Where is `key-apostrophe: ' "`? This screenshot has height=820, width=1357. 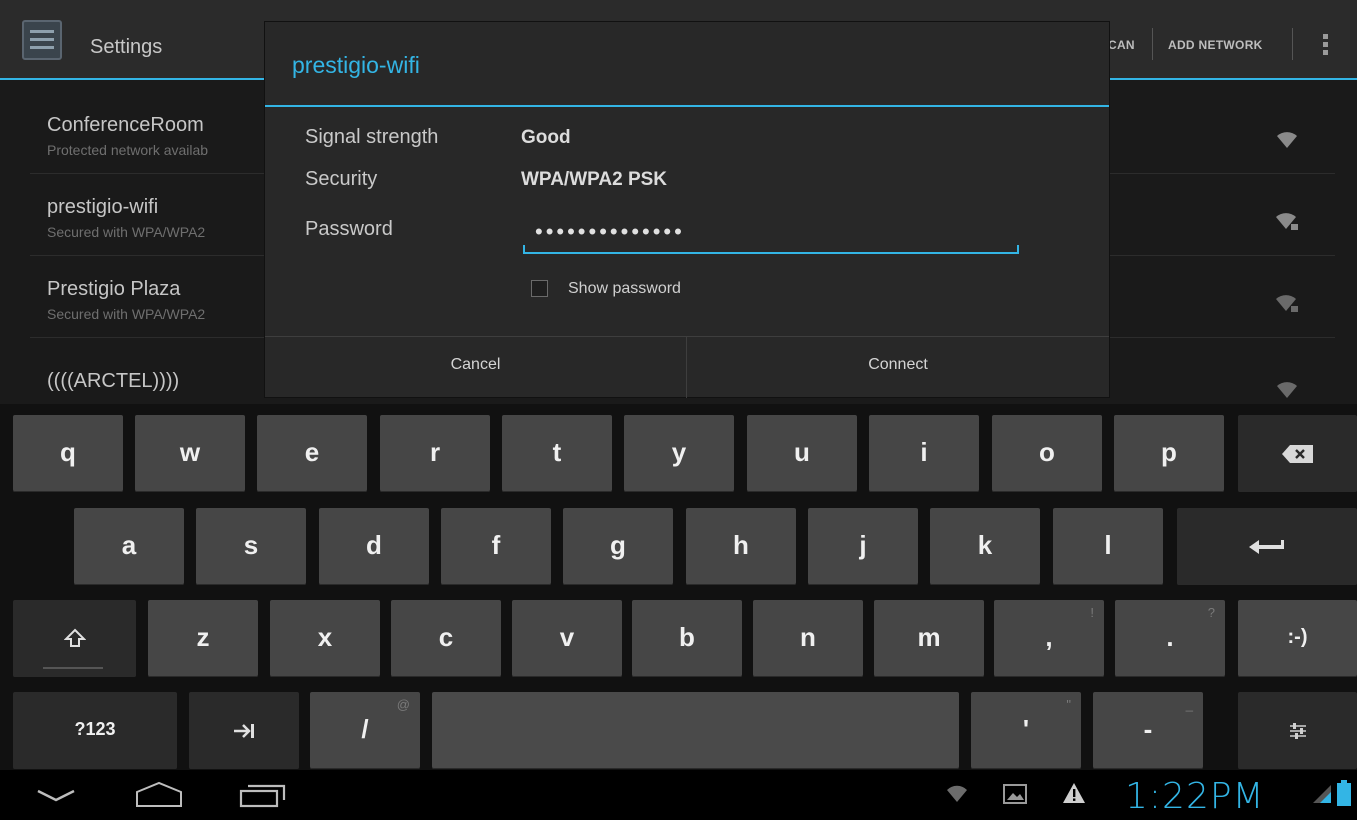
key-apostrophe: ' " is located at coordinates (1026, 730).